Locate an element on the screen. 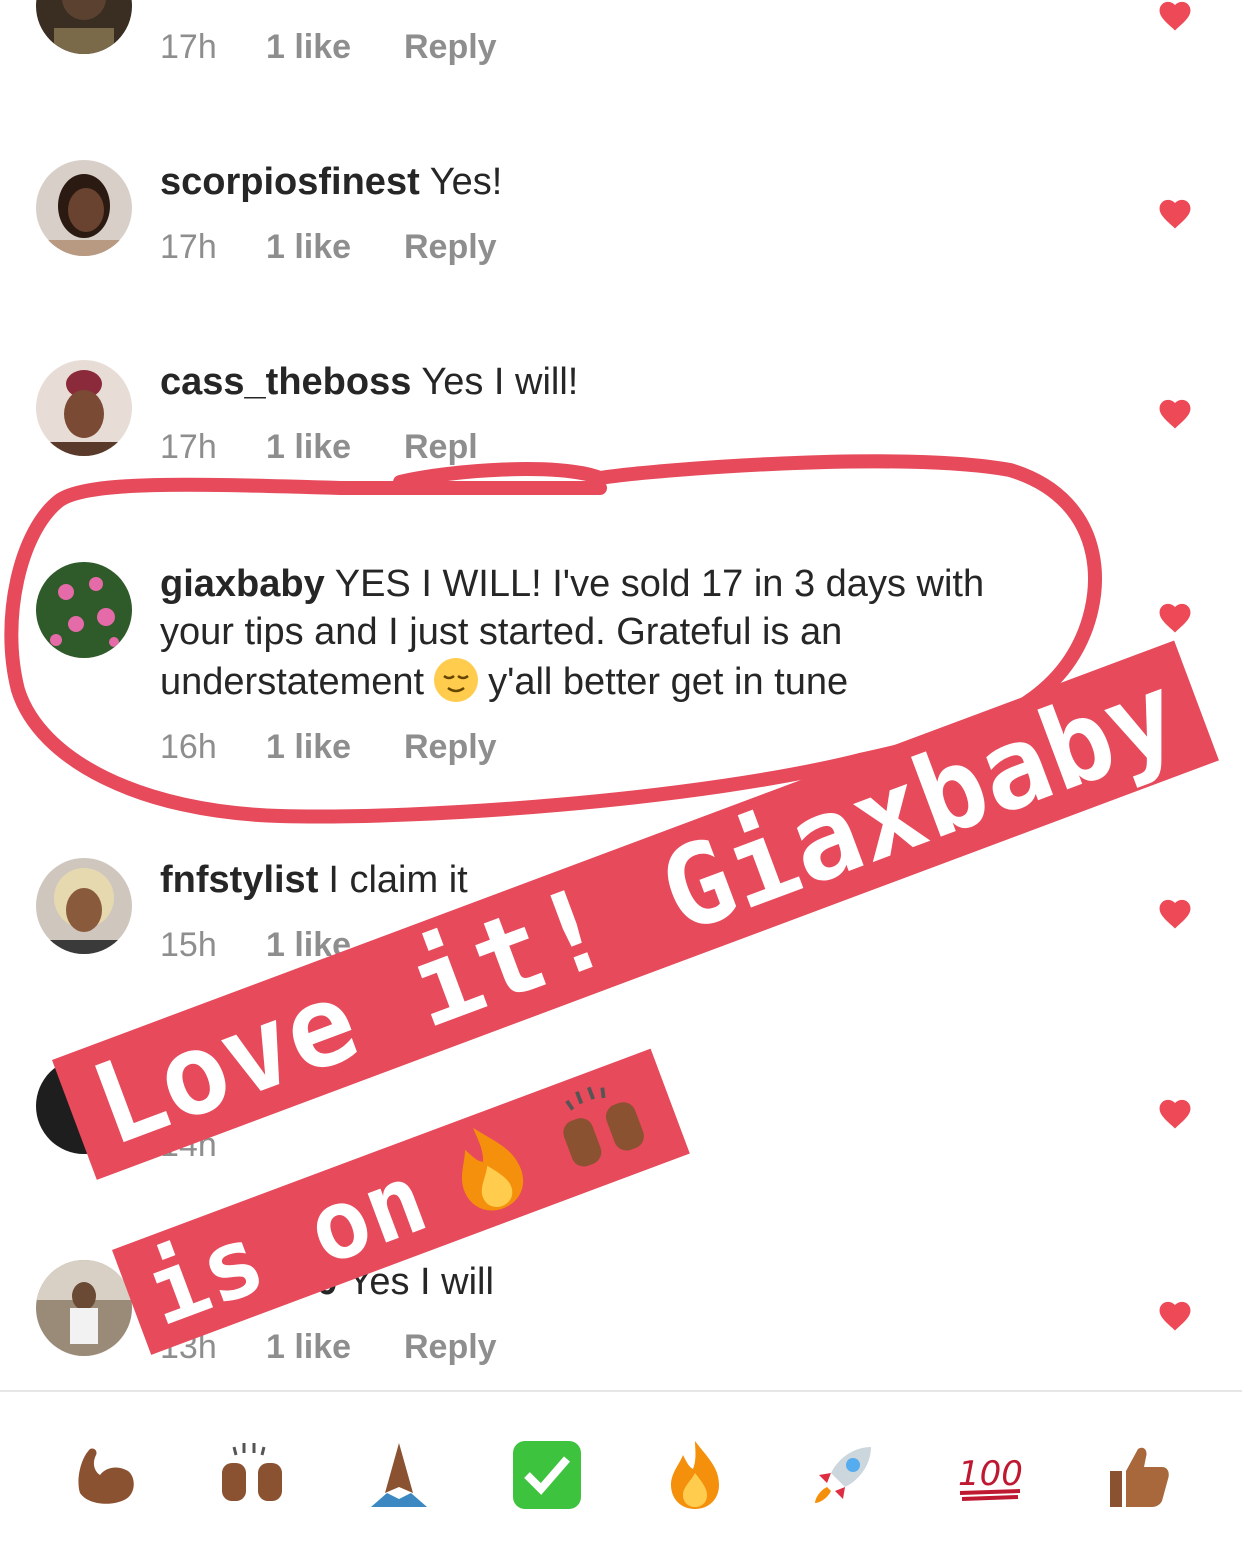 The image size is (1242, 1553). comment-username: kayjayz50 is located at coordinates (249, 1282).